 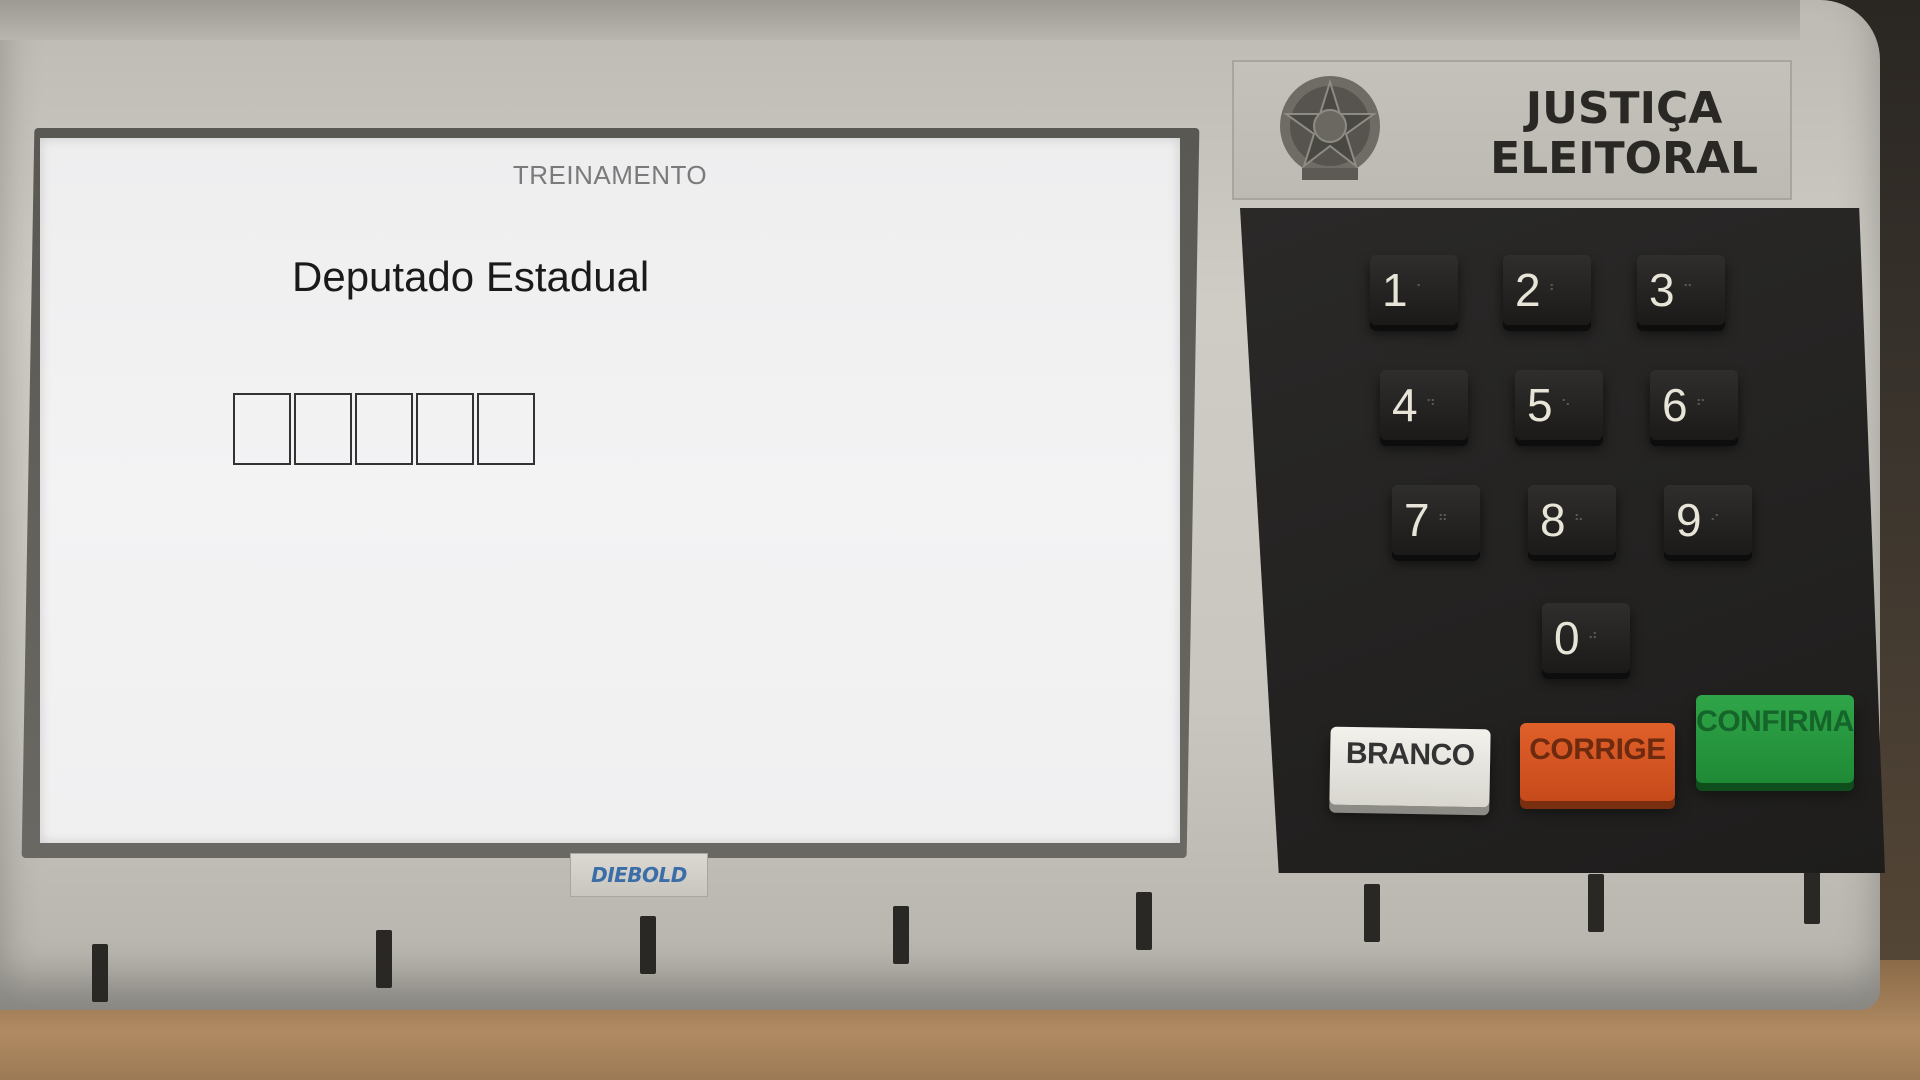 What do you see at coordinates (1572, 520) in the screenshot?
I see `key-8: 8 ⠓⠀` at bounding box center [1572, 520].